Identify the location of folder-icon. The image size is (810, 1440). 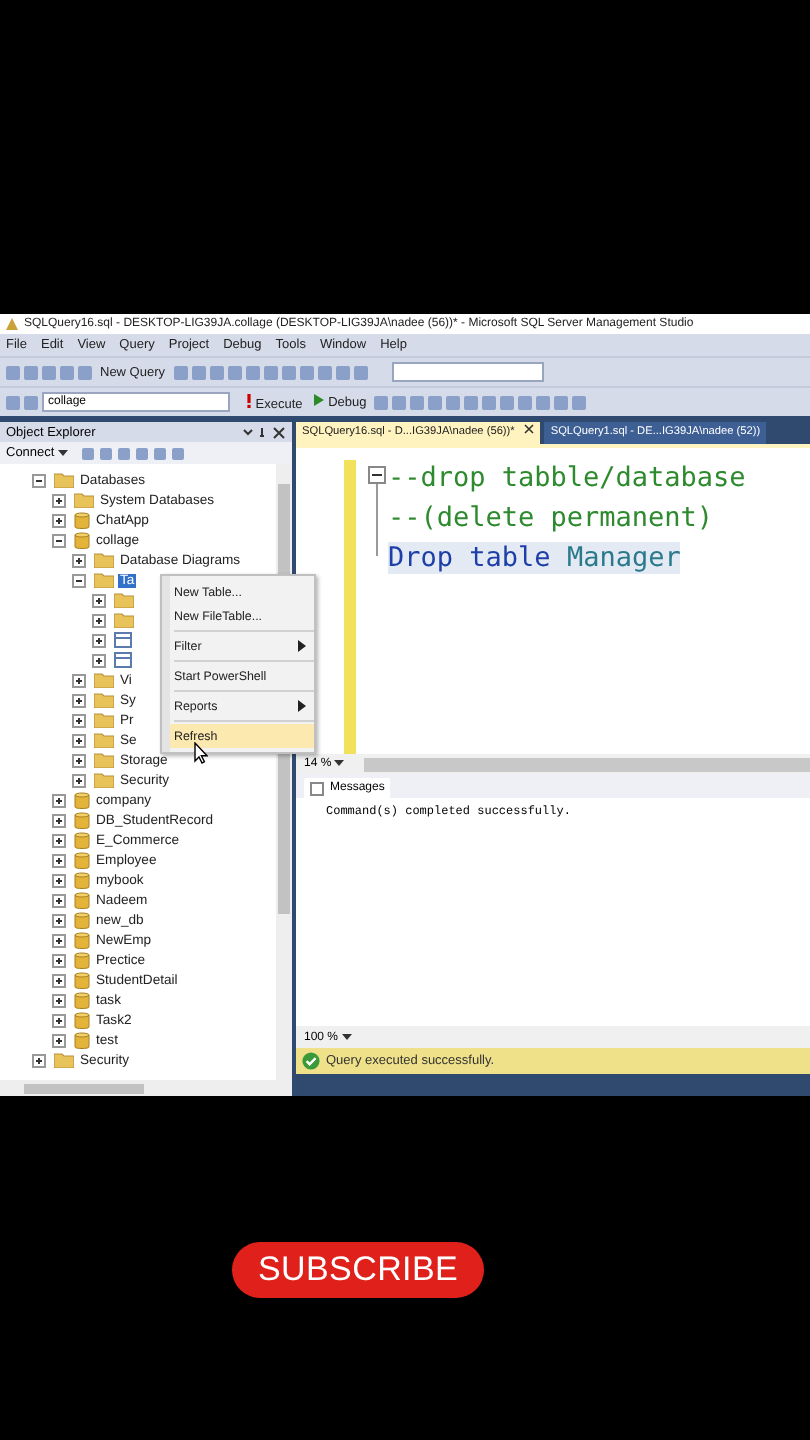
(64, 1060).